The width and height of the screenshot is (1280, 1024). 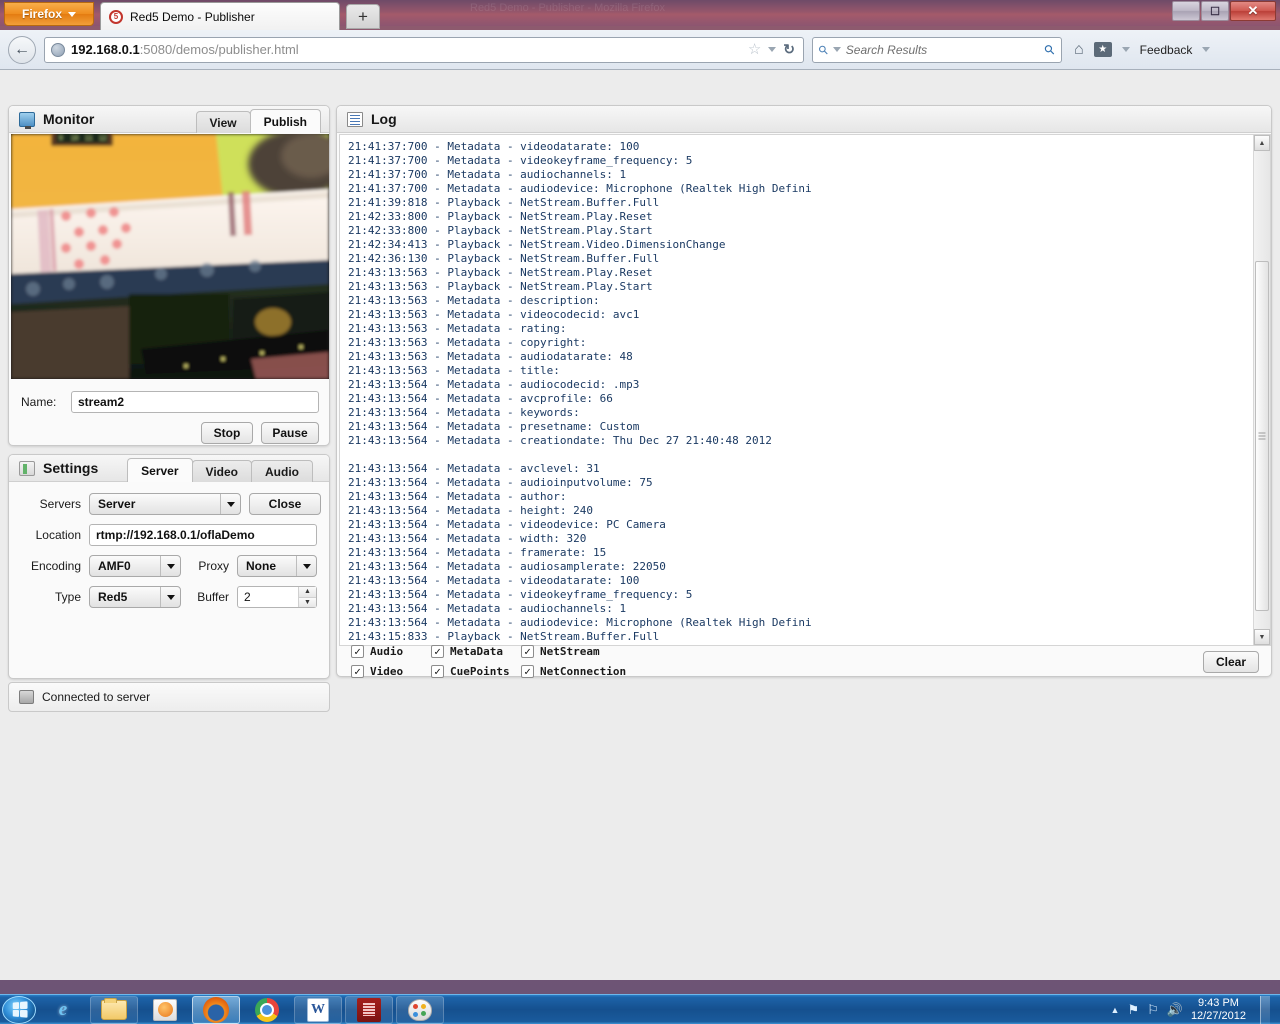 I want to click on type-label: Type, so click(x=67, y=597).